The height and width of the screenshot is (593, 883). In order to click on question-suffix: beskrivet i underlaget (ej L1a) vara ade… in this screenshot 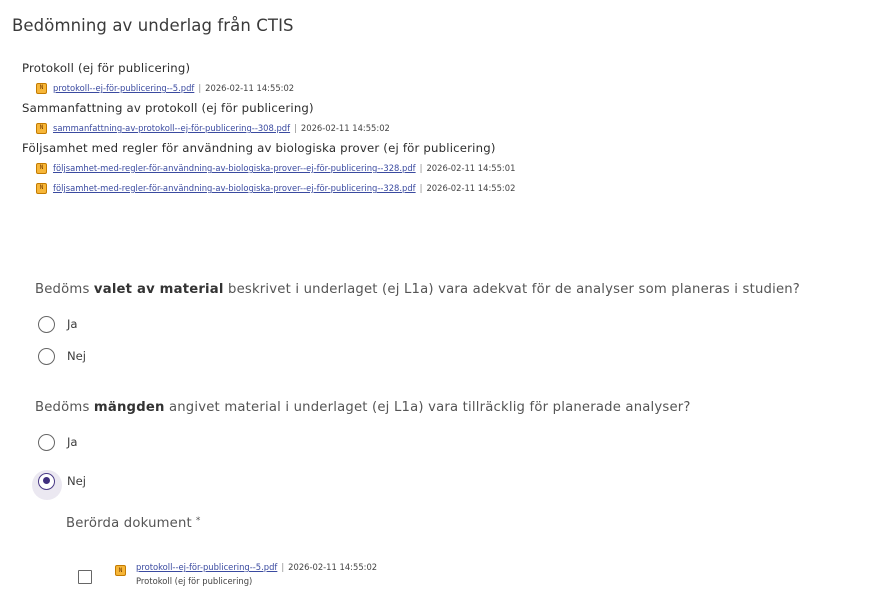, I will do `click(512, 289)`.